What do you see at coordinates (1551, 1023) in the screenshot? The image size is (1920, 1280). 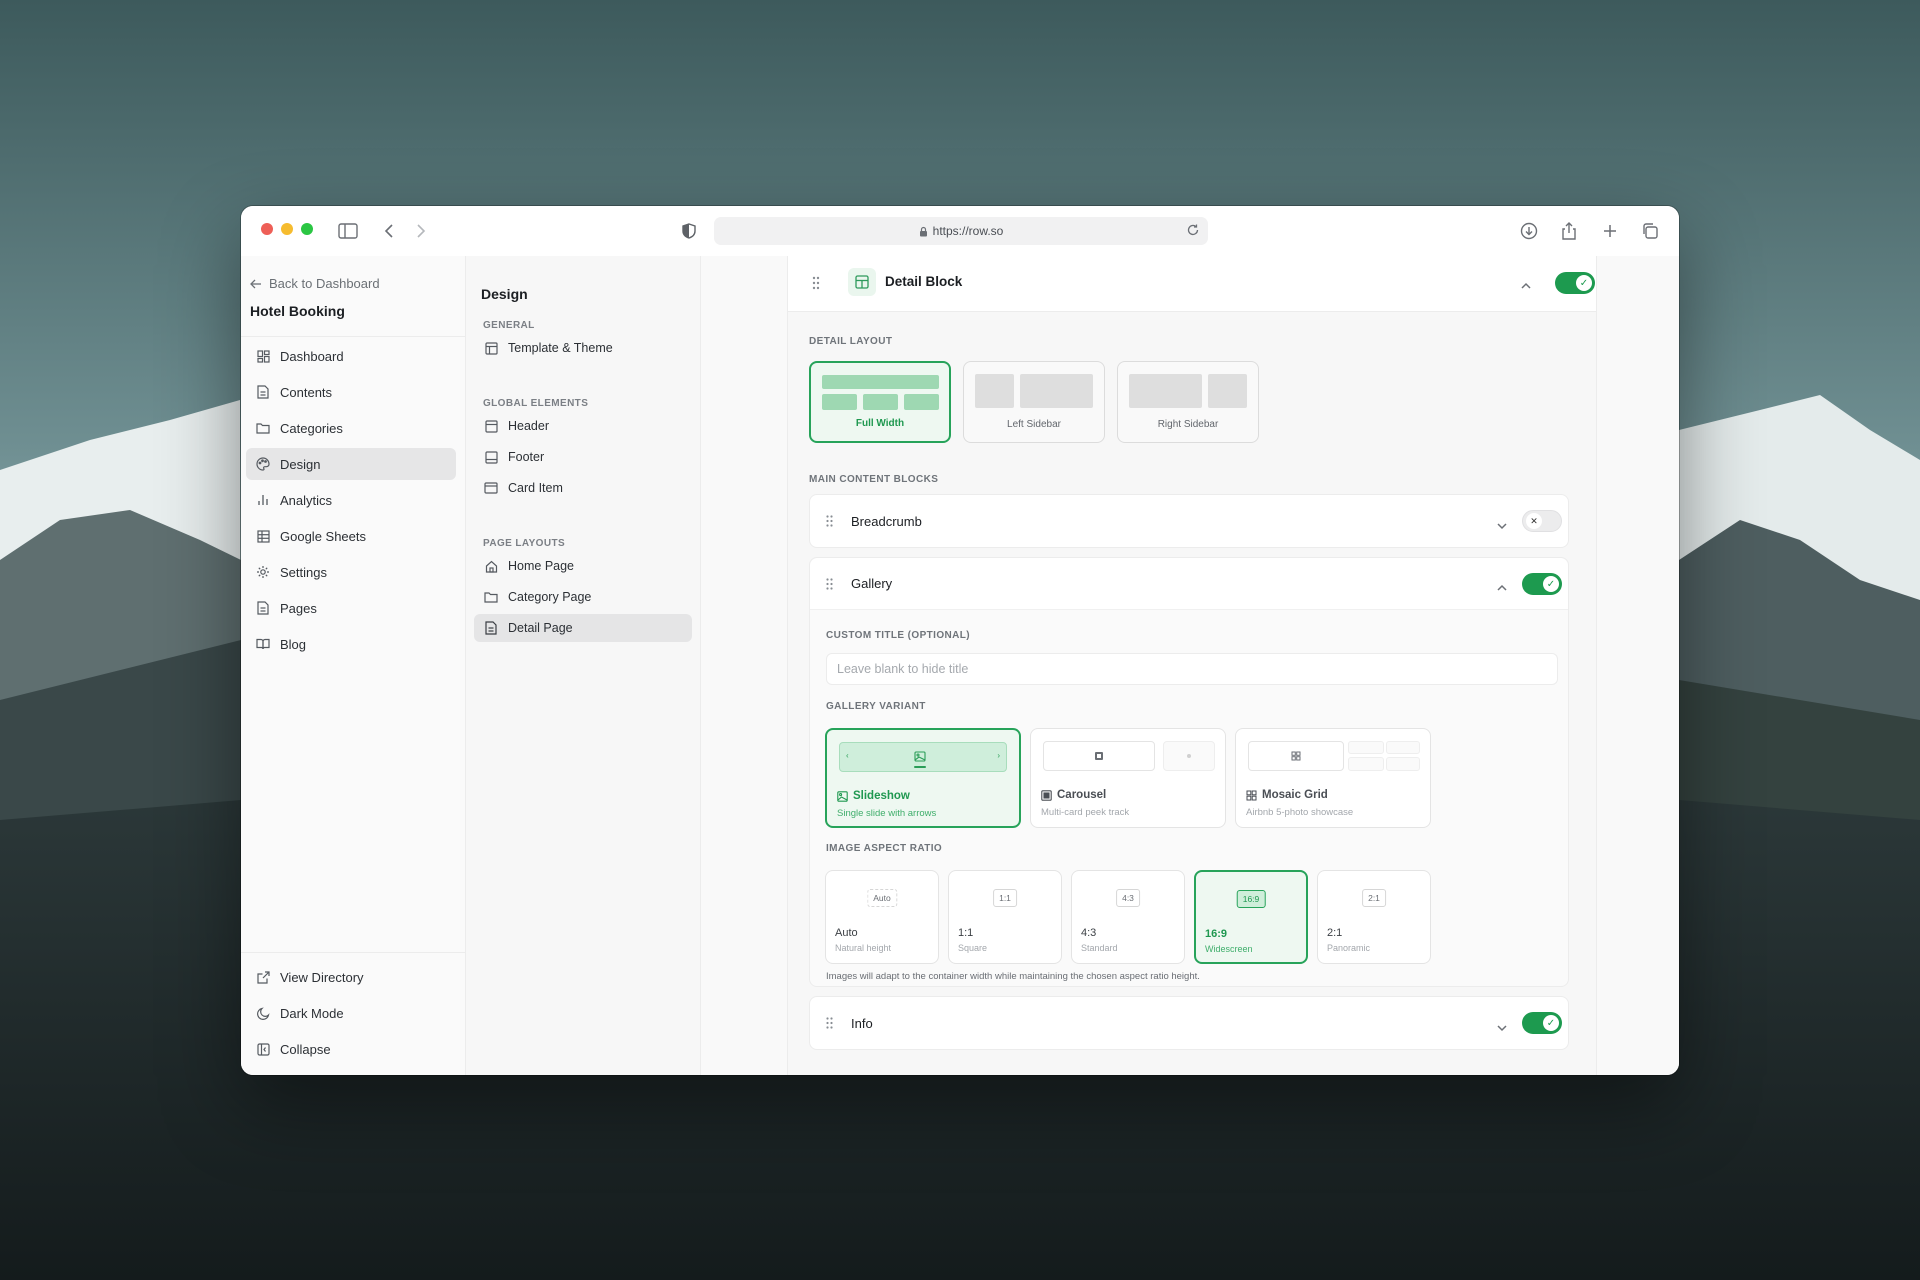 I see `check-icon: ✓` at bounding box center [1551, 1023].